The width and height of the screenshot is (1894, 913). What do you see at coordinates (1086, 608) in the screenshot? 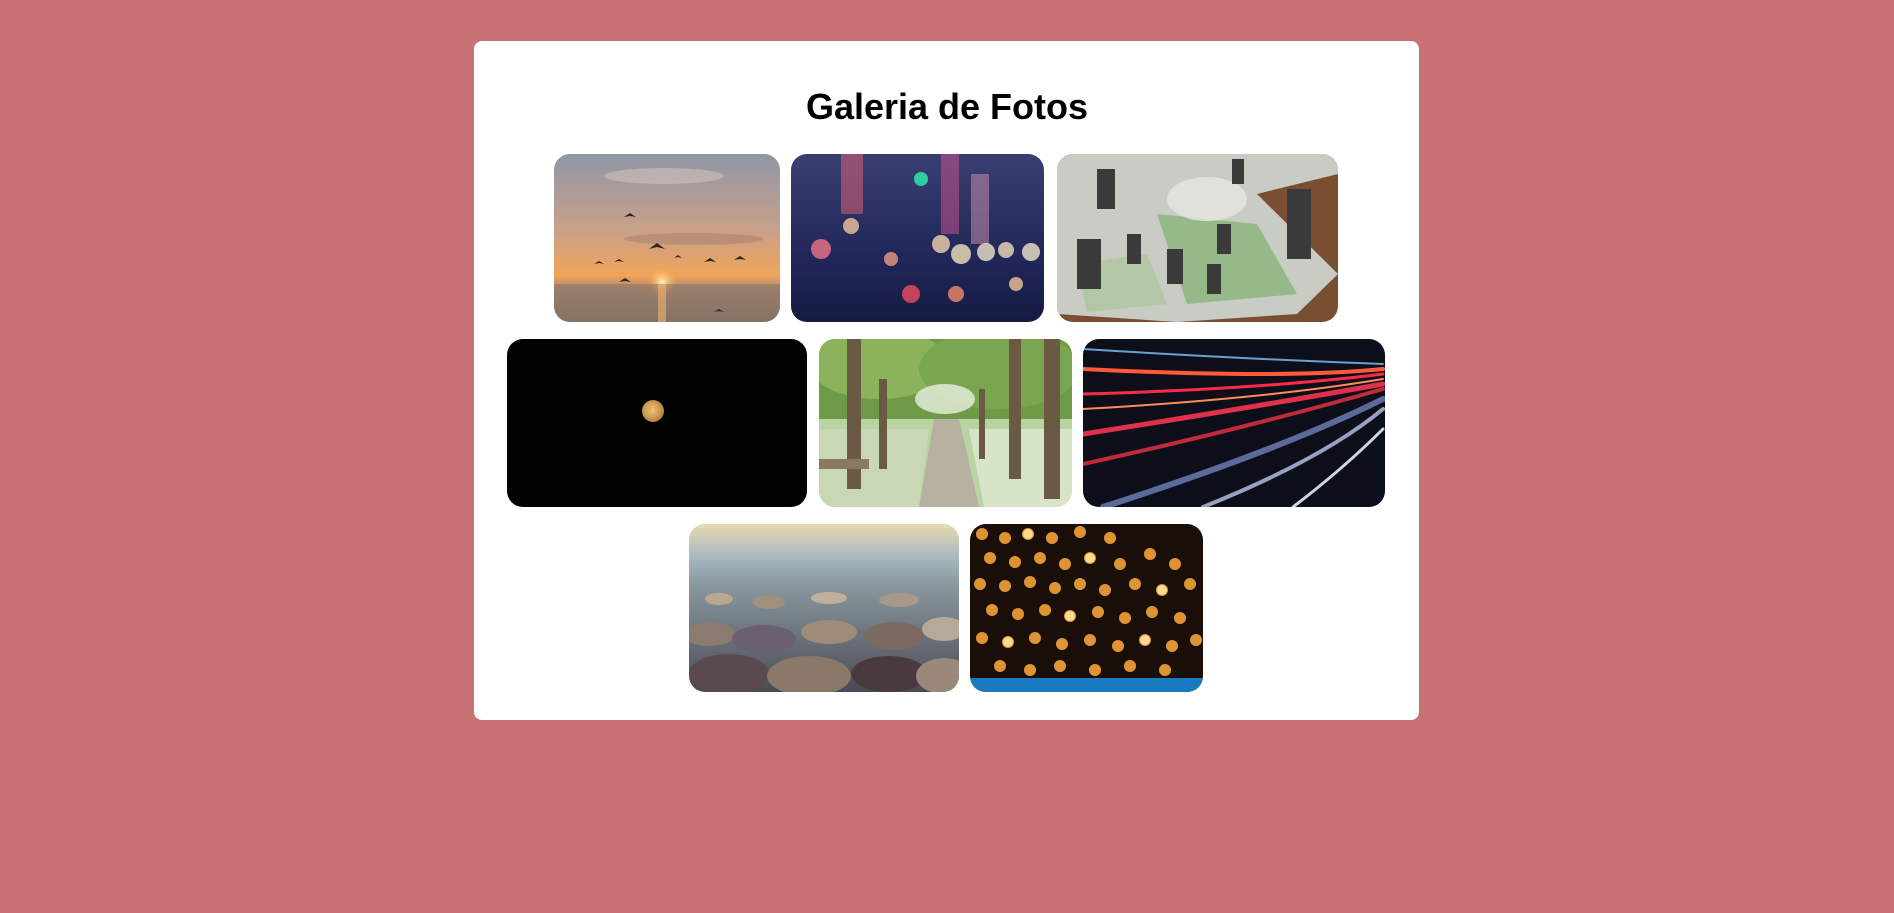
I see `photo-orange-bokeh` at bounding box center [1086, 608].